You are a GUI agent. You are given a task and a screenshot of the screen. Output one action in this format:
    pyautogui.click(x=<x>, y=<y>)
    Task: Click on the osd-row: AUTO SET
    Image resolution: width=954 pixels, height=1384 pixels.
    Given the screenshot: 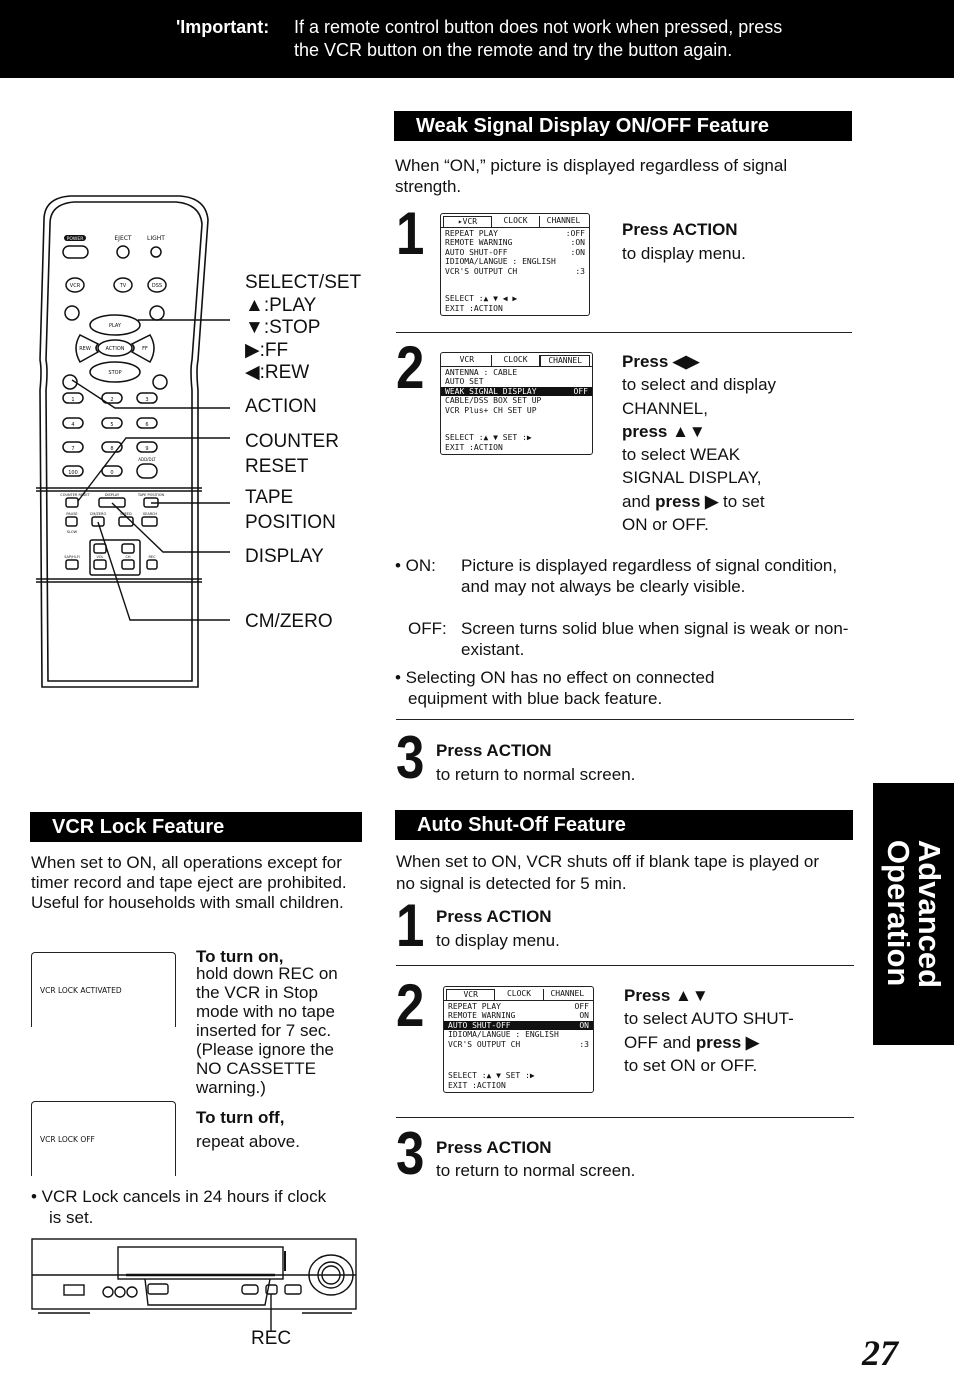 What is the action you would take?
    pyautogui.click(x=464, y=381)
    